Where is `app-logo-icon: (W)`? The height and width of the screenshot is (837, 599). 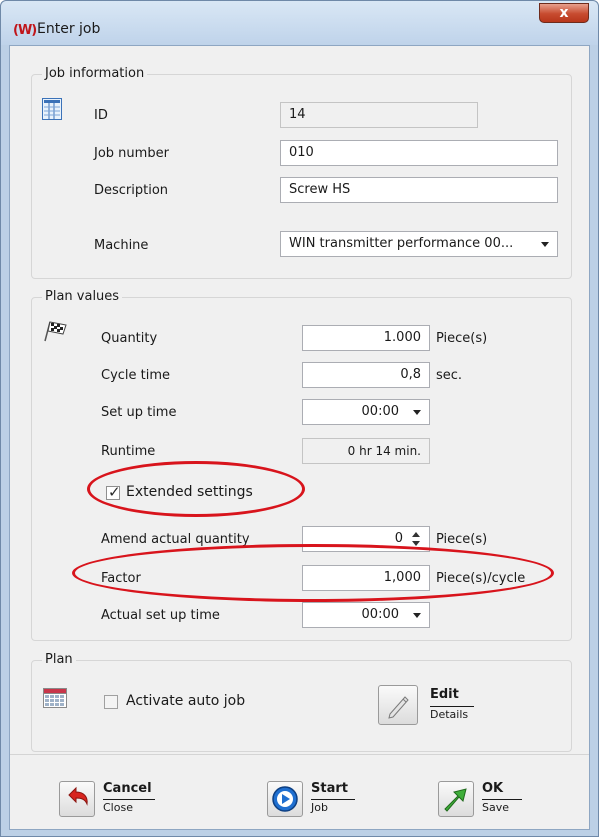 app-logo-icon: (W) is located at coordinates (25, 30).